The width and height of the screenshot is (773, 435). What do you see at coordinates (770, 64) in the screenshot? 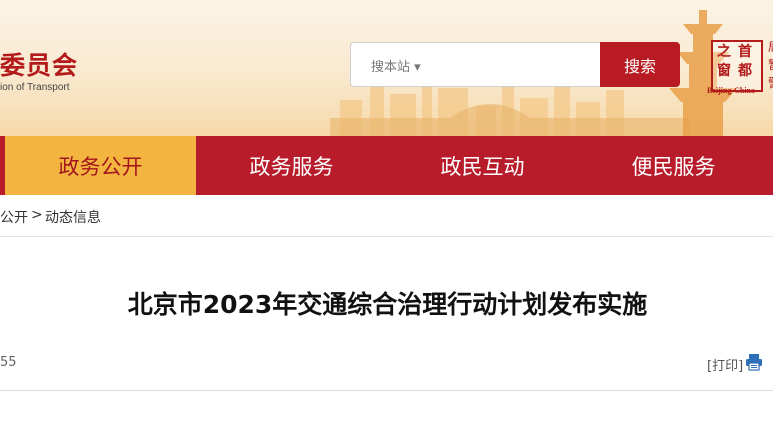
I see `edge-text: 暂` at bounding box center [770, 64].